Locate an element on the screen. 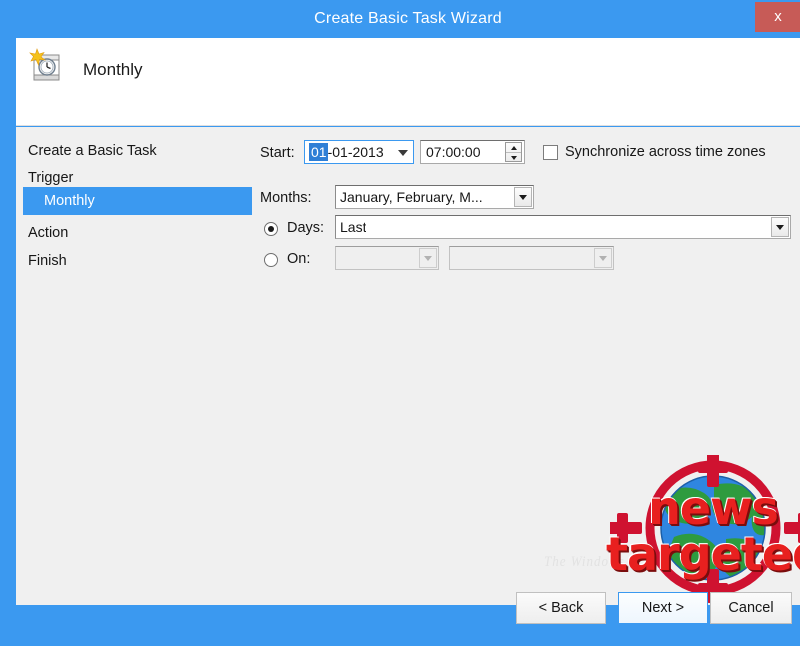  next-button: Next > is located at coordinates (663, 608).